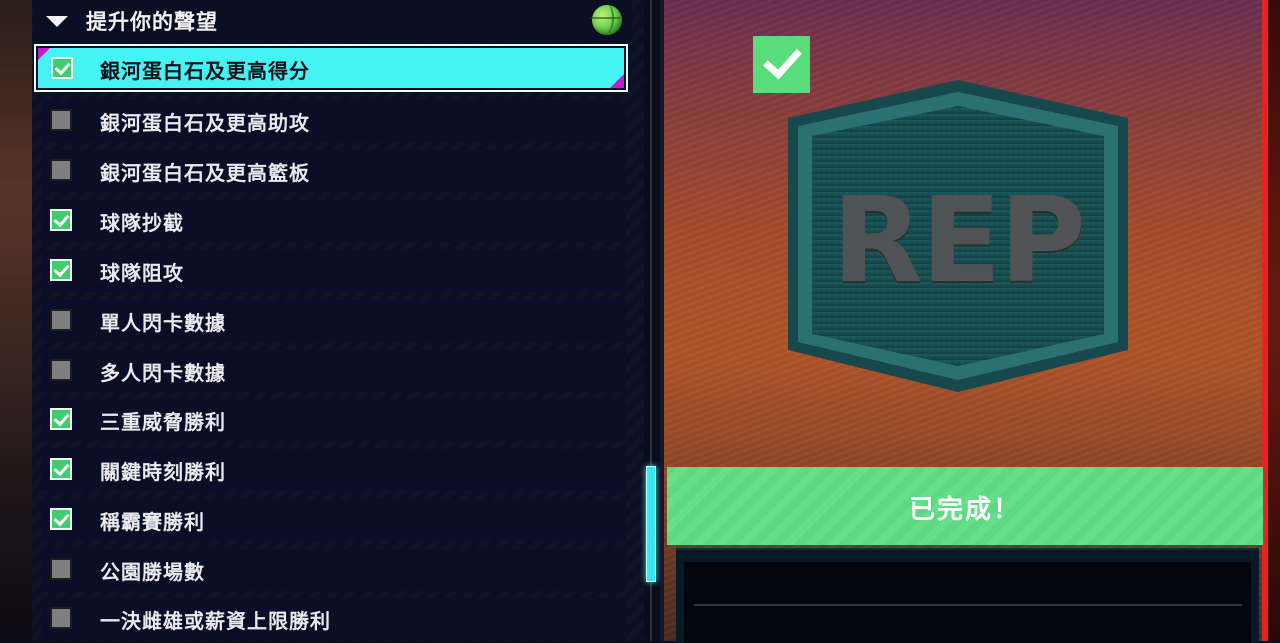 This screenshot has width=1280, height=643. I want to click on task-row-0: 銀河蛋白石及更高得分, so click(331, 68).